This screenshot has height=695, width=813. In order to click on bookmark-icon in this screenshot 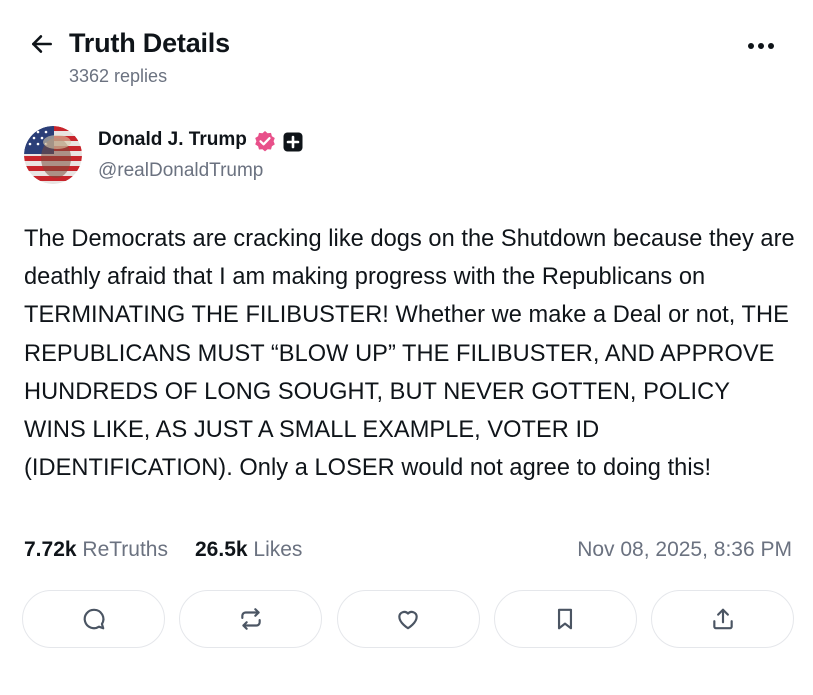, I will do `click(565, 619)`.